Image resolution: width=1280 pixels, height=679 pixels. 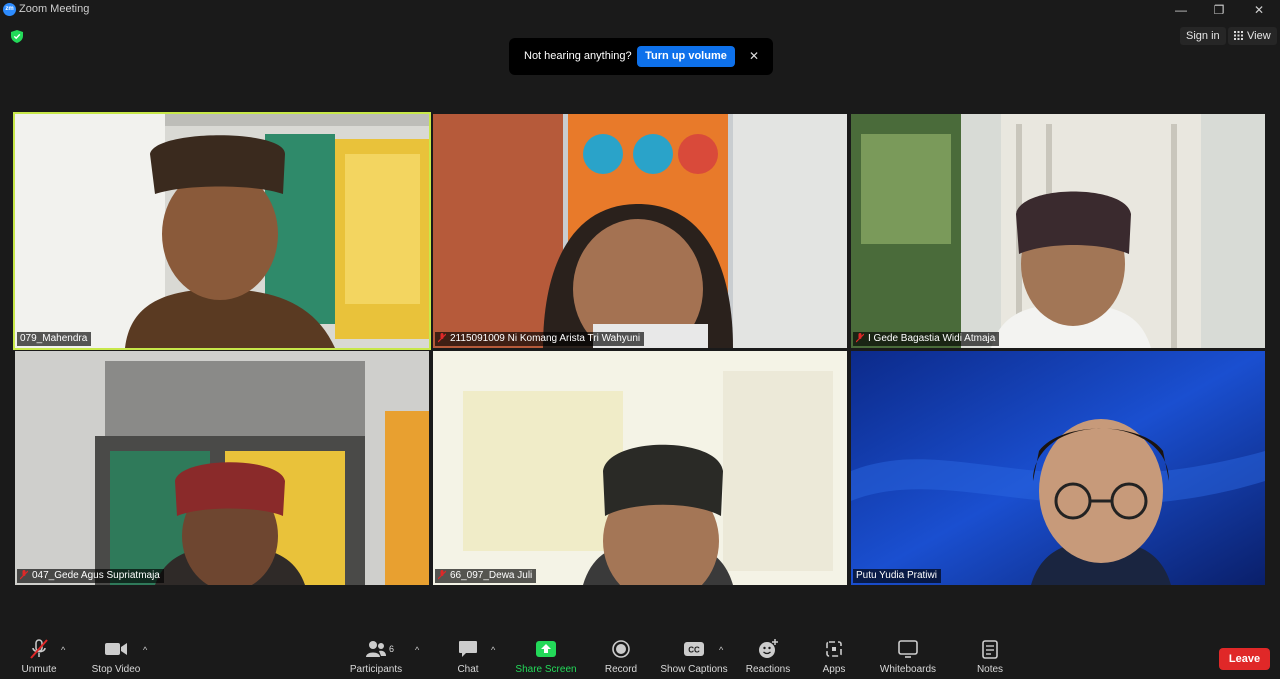 I want to click on grid-icon, so click(x=1238, y=35).